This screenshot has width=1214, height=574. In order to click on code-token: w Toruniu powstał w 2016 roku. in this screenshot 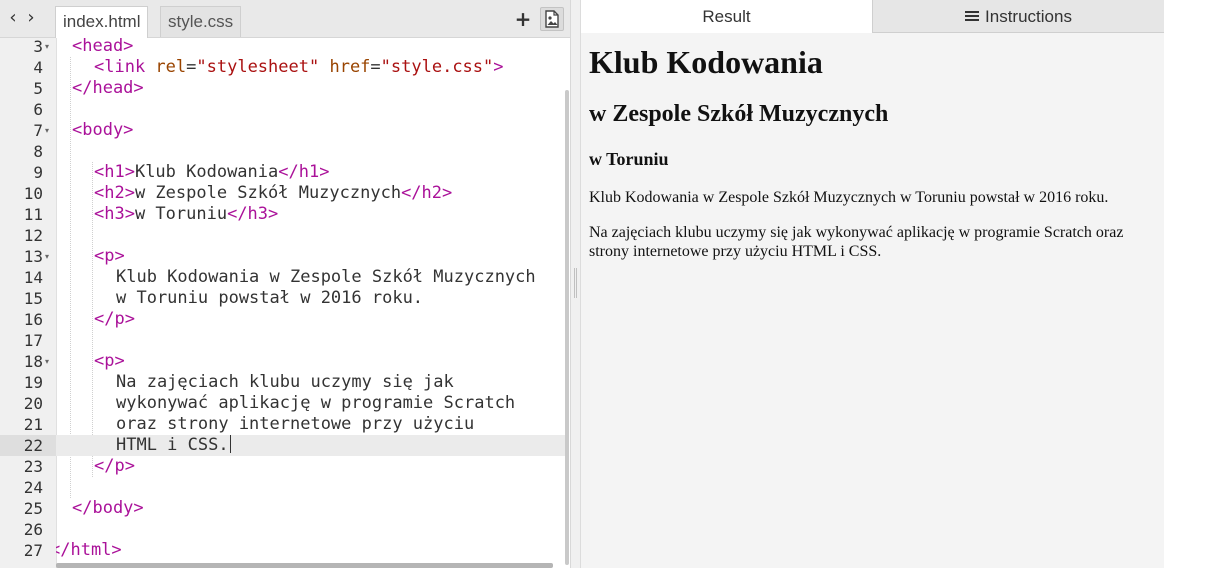, I will do `click(270, 298)`.